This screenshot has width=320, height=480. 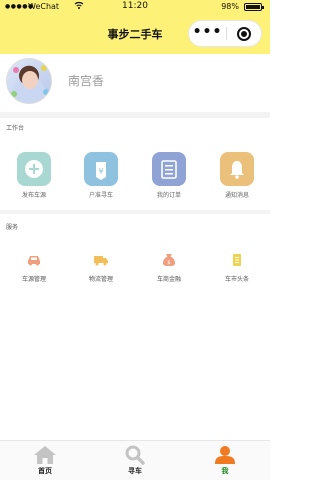 I want to click on battery-percent: 98%, so click(x=230, y=6).